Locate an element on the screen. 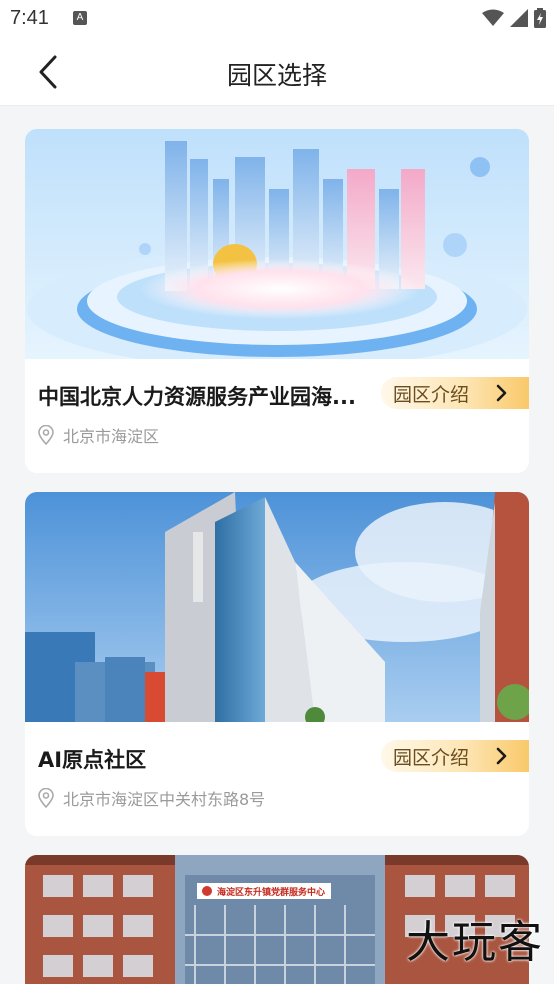  status-time: 7:41 is located at coordinates (29, 18).